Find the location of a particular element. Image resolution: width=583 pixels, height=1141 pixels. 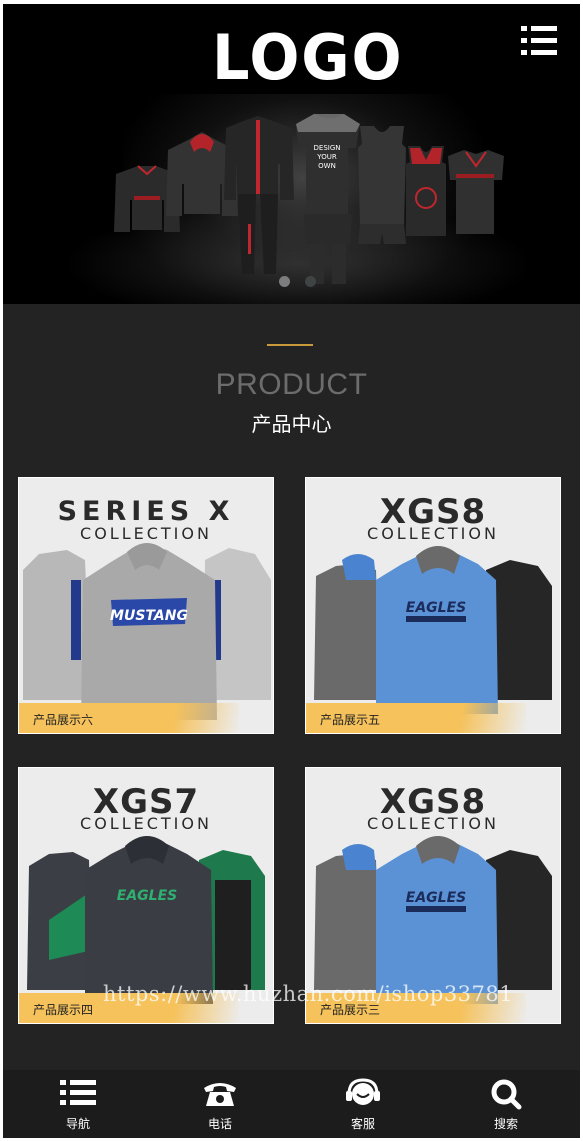

product-label: 产品展示五 is located at coordinates (350, 720).